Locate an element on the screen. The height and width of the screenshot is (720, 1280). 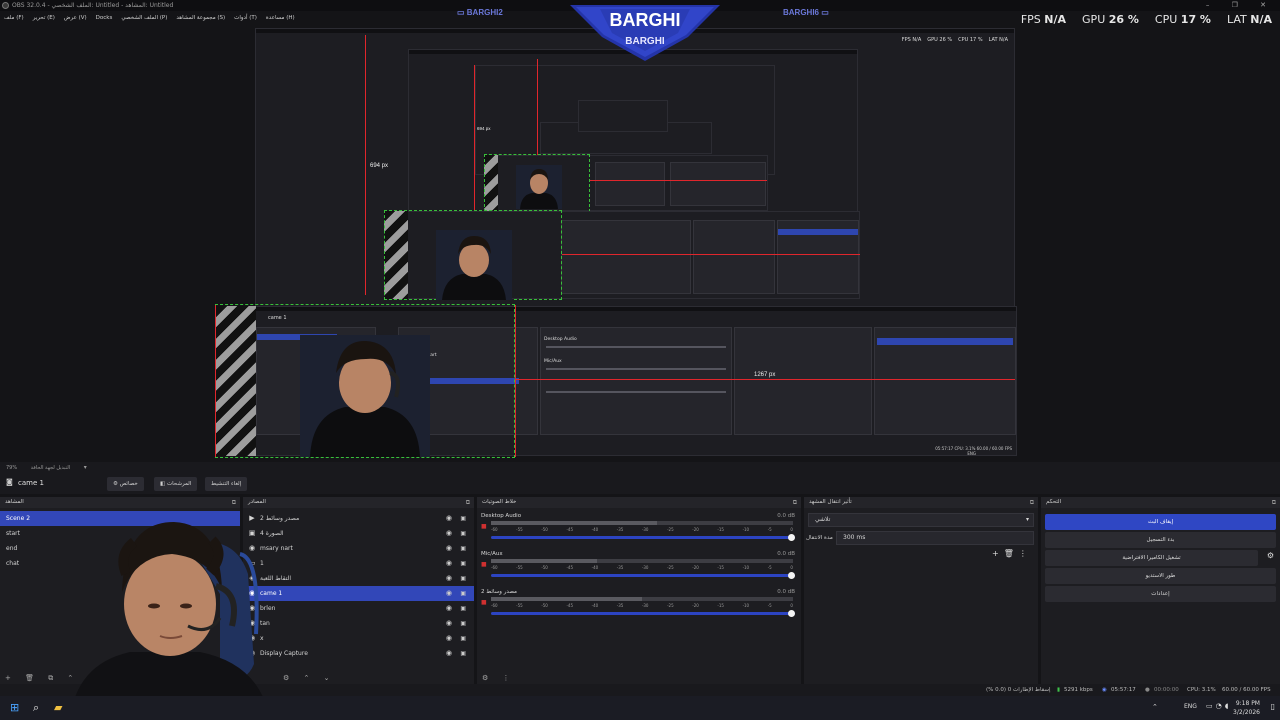
transition-select: تلاشي ▾ is located at coordinates (921, 520).